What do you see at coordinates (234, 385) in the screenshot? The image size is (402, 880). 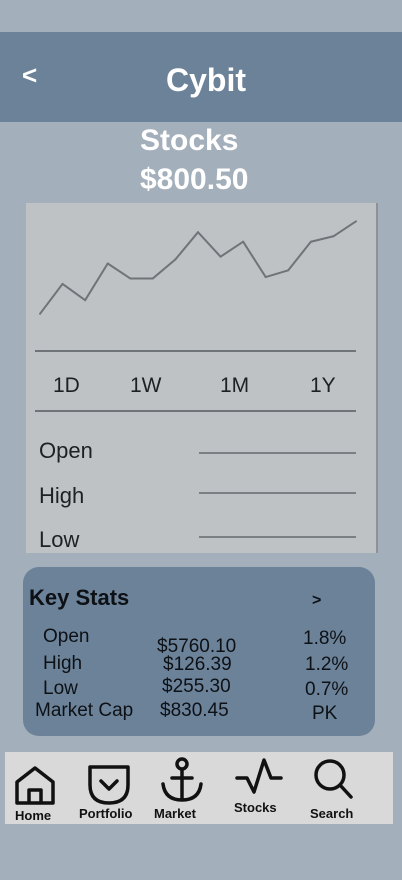 I see `range-1m: 1M` at bounding box center [234, 385].